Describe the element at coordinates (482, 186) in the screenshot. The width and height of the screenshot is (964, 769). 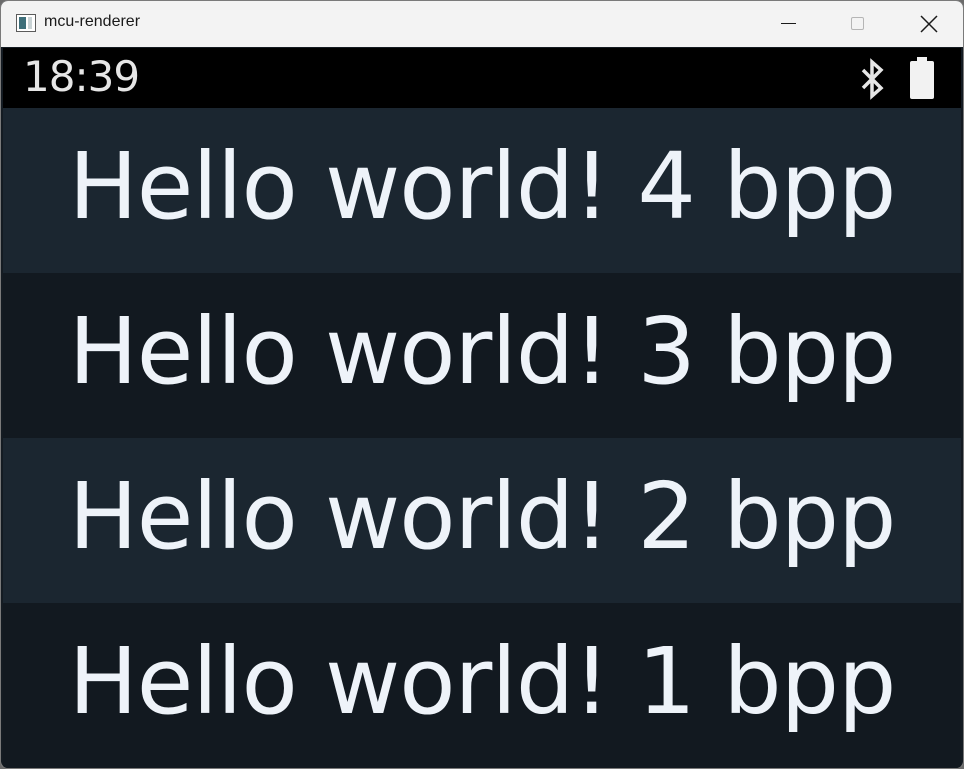
I see `sample-text: Hello world! 4 bpp` at that location.